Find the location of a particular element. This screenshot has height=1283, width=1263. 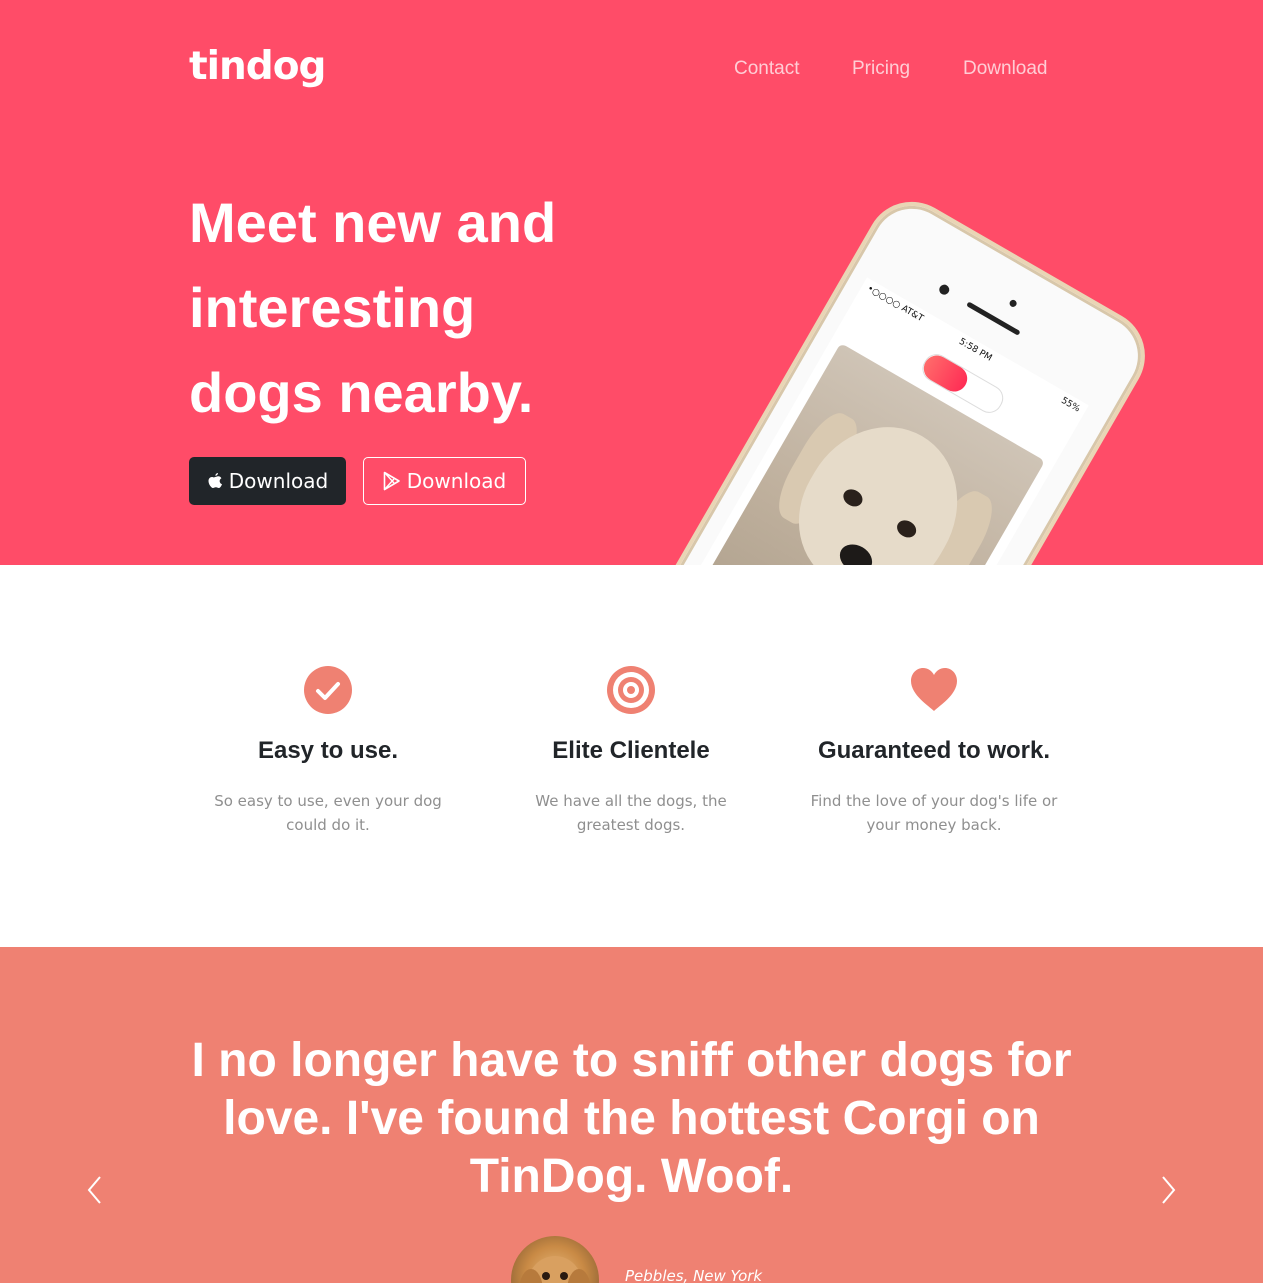

hero-headline-line: interesting is located at coordinates (332, 307).